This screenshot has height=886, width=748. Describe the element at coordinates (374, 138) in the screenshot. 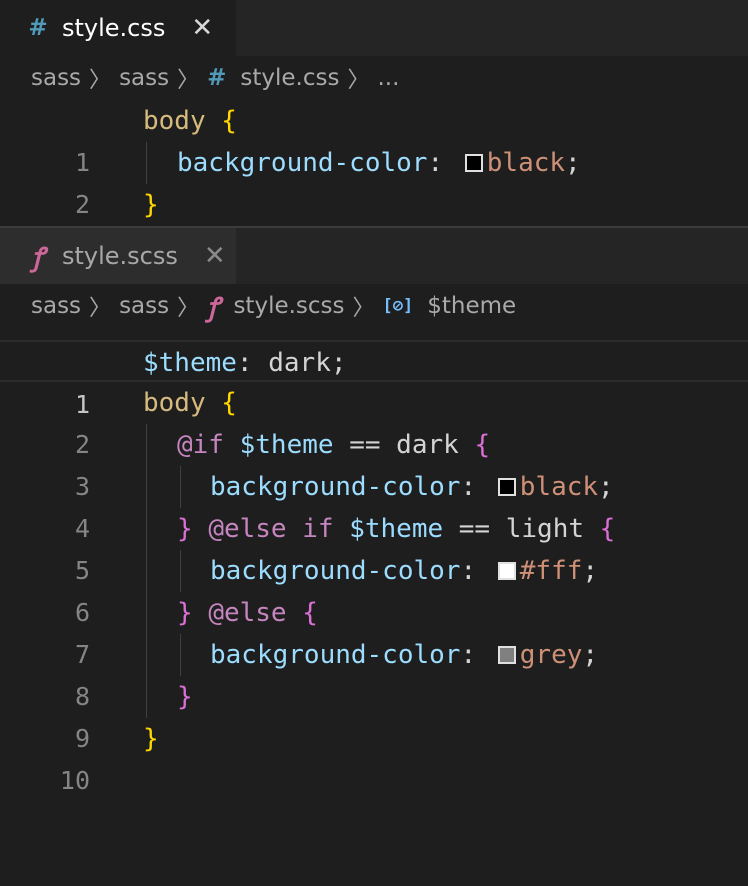

I see `code-line: 1 body {` at that location.